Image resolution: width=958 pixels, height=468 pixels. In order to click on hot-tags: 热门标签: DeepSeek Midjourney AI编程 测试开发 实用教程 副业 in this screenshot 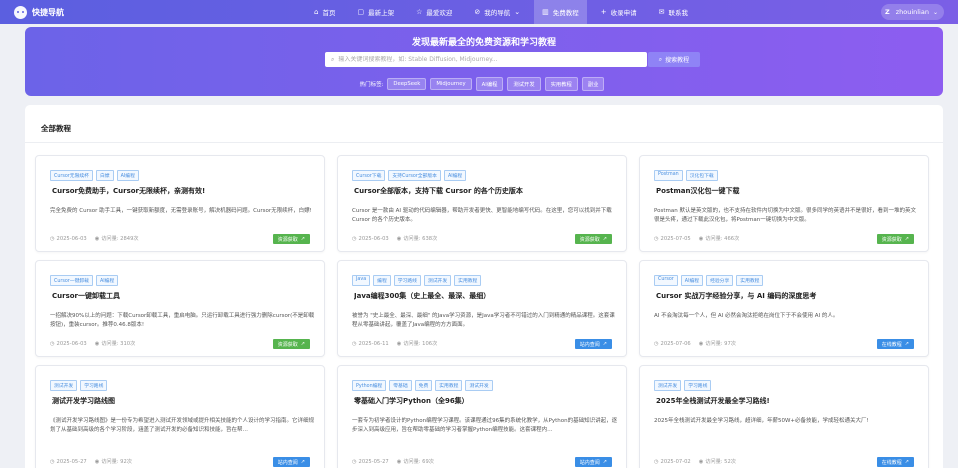, I will do `click(484, 84)`.